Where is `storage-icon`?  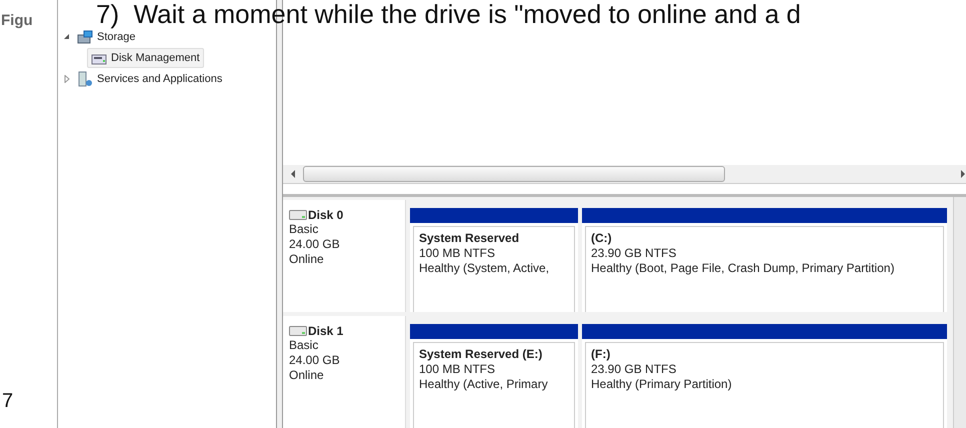 storage-icon is located at coordinates (85, 36).